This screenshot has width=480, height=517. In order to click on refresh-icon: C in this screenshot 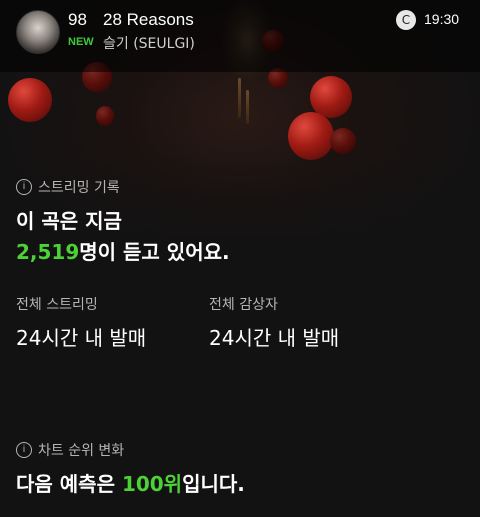, I will do `click(406, 20)`.